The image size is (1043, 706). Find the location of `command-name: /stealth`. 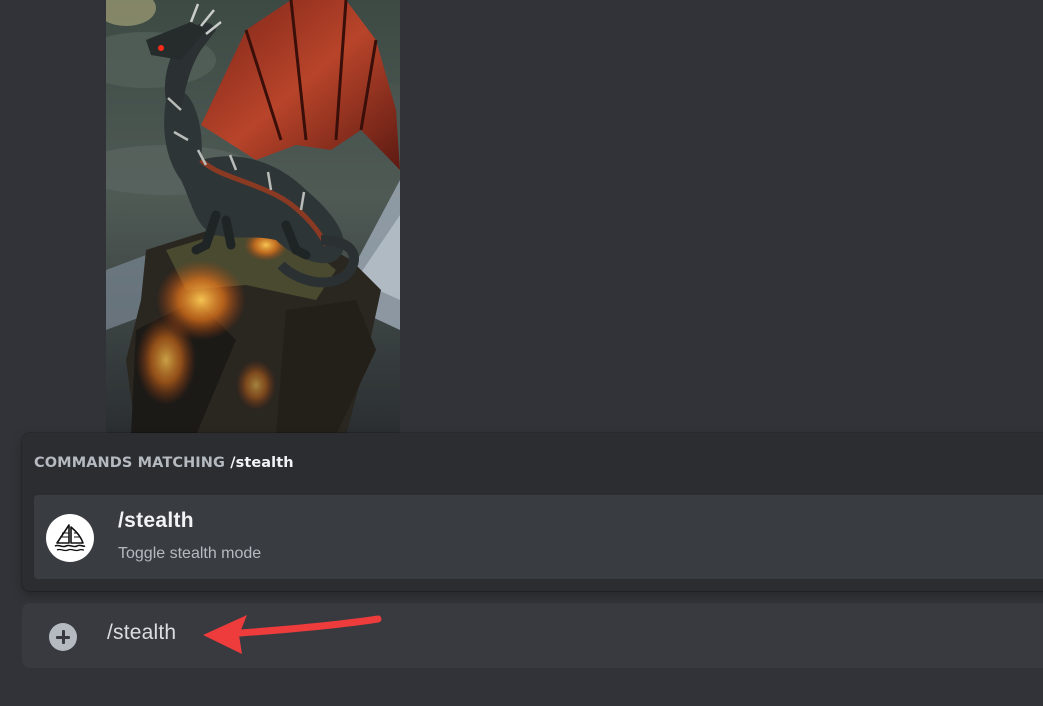

command-name: /stealth is located at coordinates (156, 520).